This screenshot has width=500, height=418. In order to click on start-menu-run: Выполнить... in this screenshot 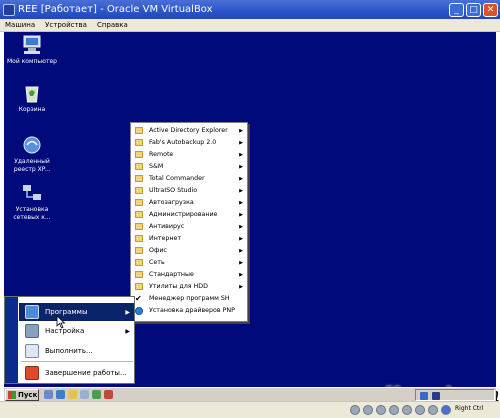, I will do `click(76, 351)`.